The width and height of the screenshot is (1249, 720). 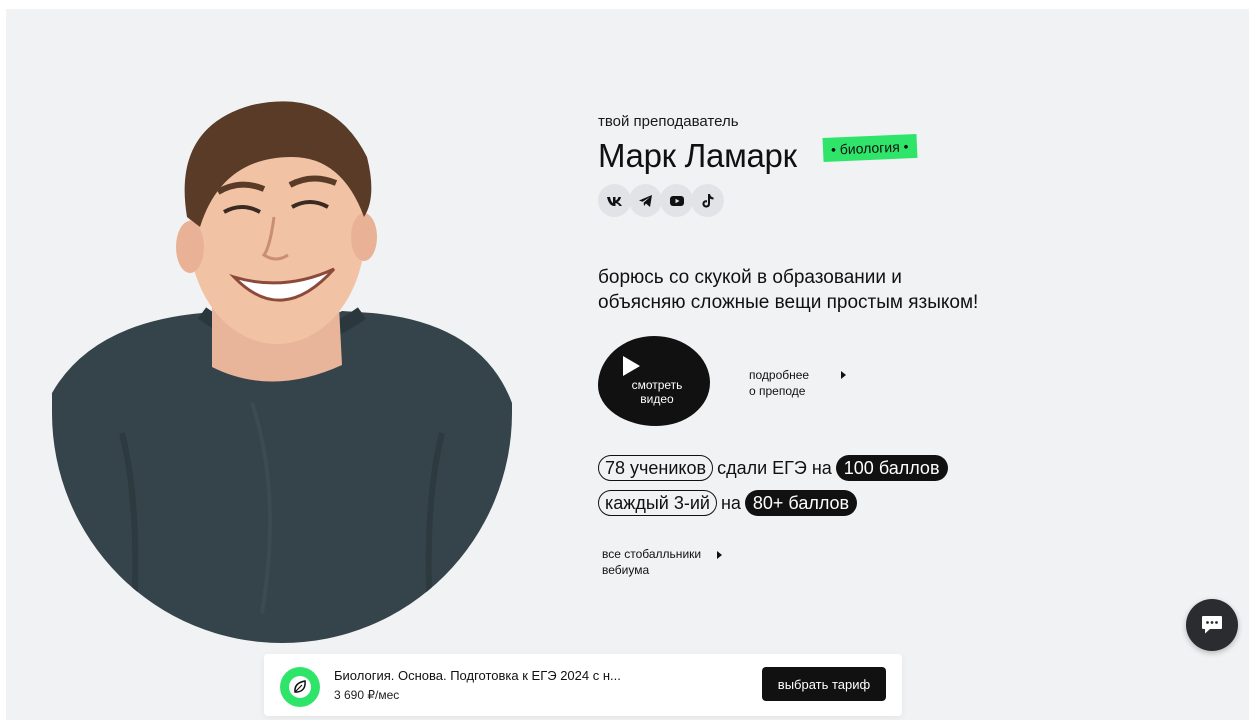 I want to click on all-link-line-1: все стобалльники, so click(x=652, y=554).